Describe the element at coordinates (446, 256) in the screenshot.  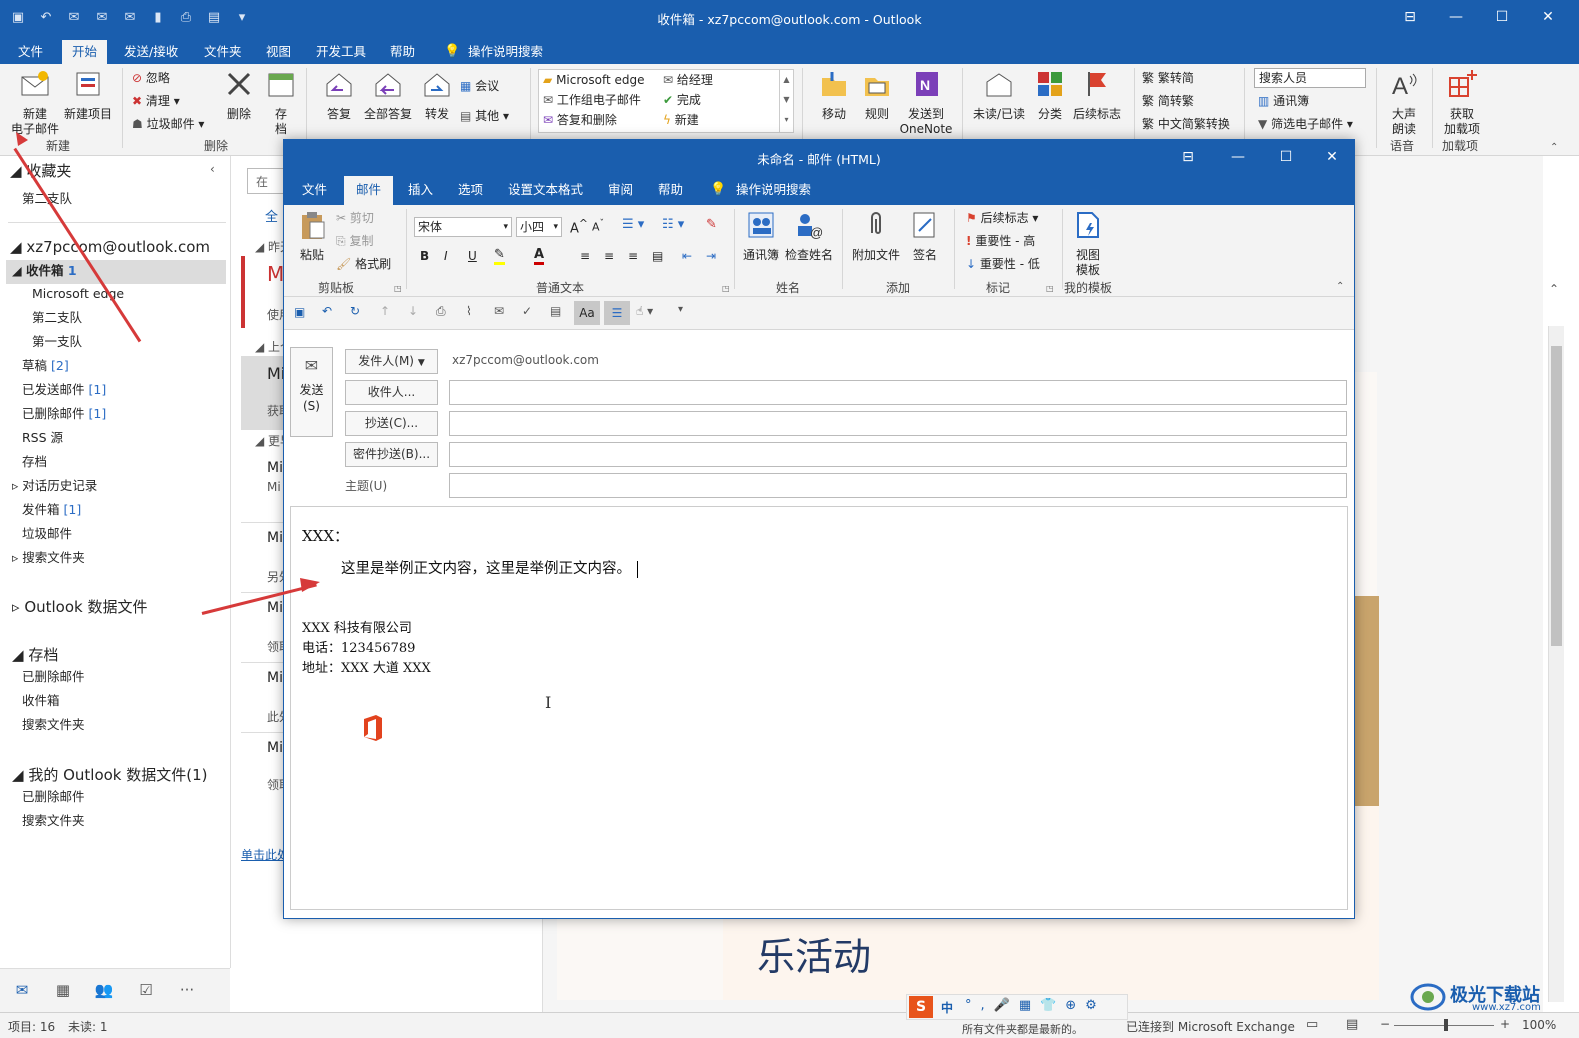
I see `italic-icon: I` at that location.